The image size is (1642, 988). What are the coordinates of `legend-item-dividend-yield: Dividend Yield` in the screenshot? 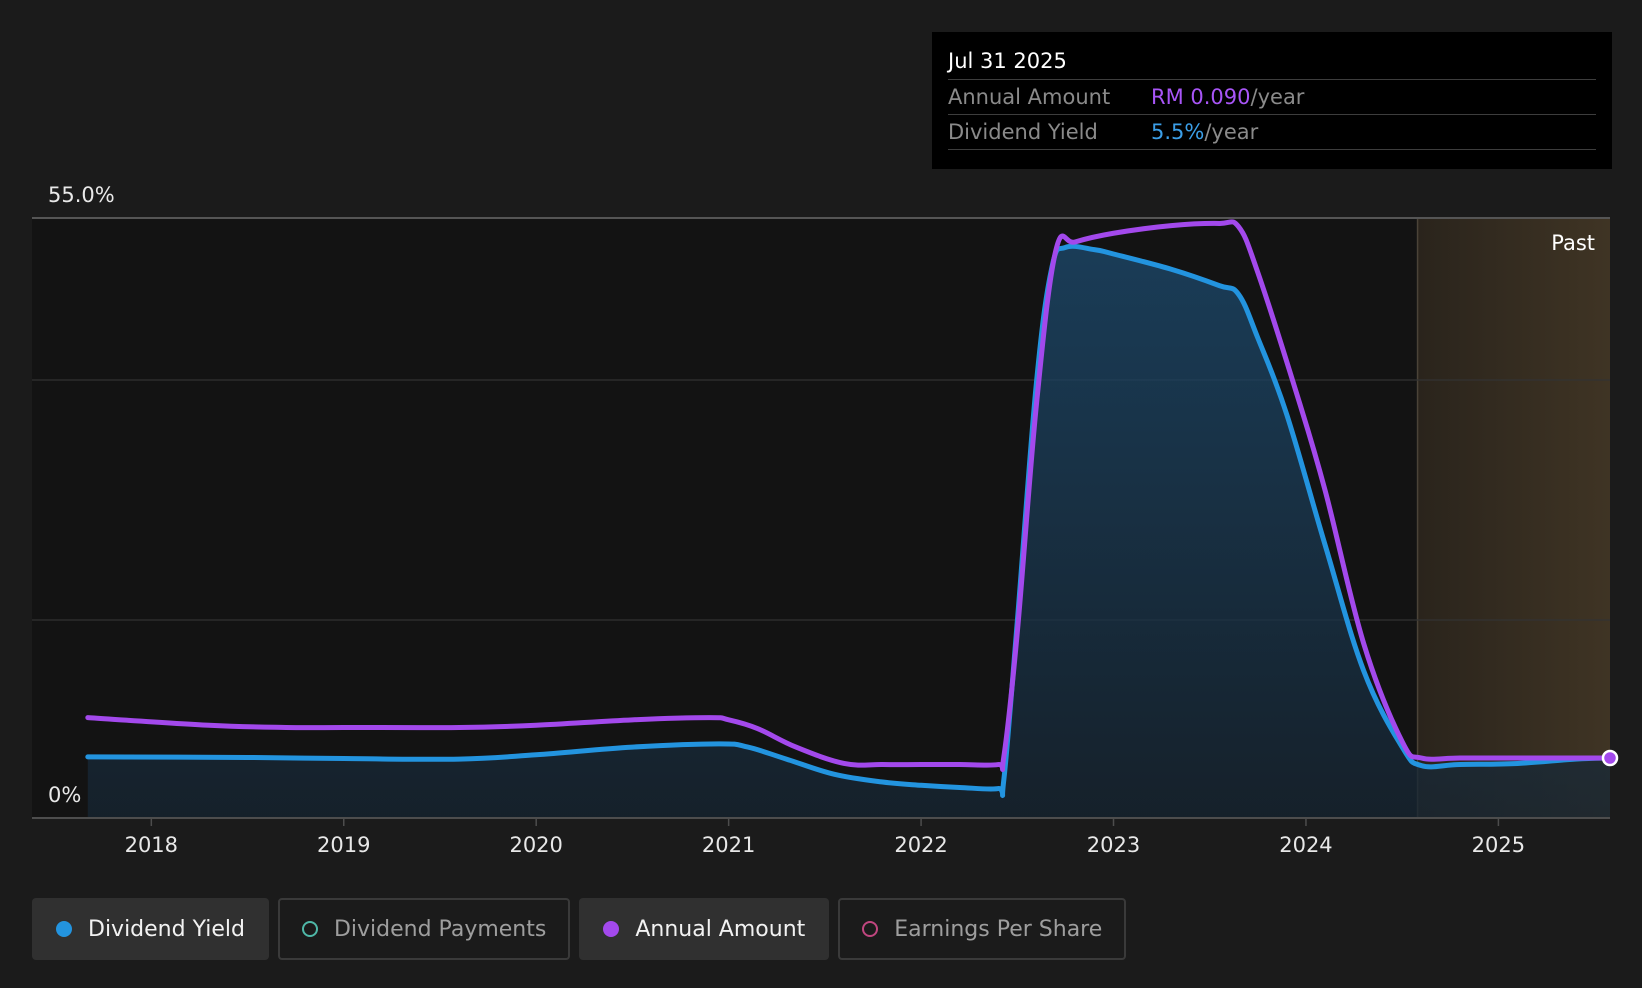 It's located at (150, 929).